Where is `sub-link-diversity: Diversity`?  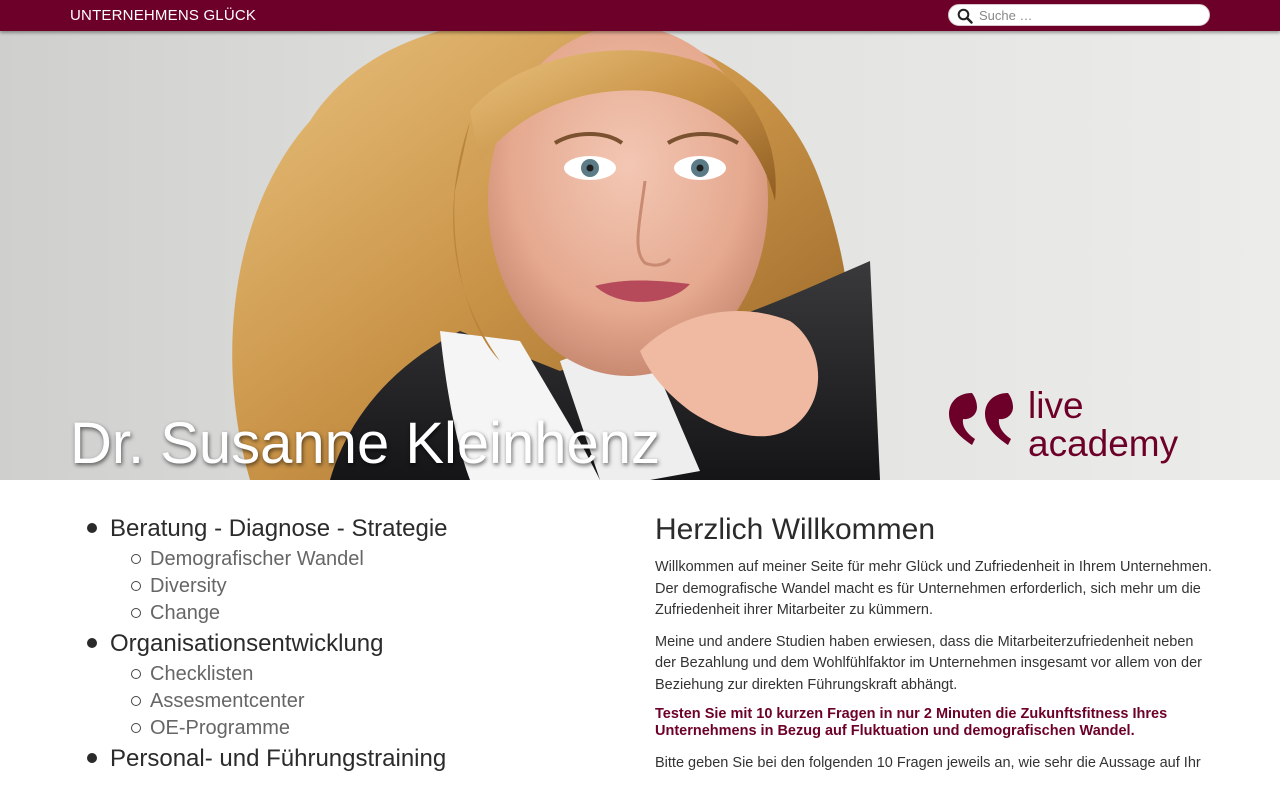
sub-link-diversity: Diversity is located at coordinates (370, 586).